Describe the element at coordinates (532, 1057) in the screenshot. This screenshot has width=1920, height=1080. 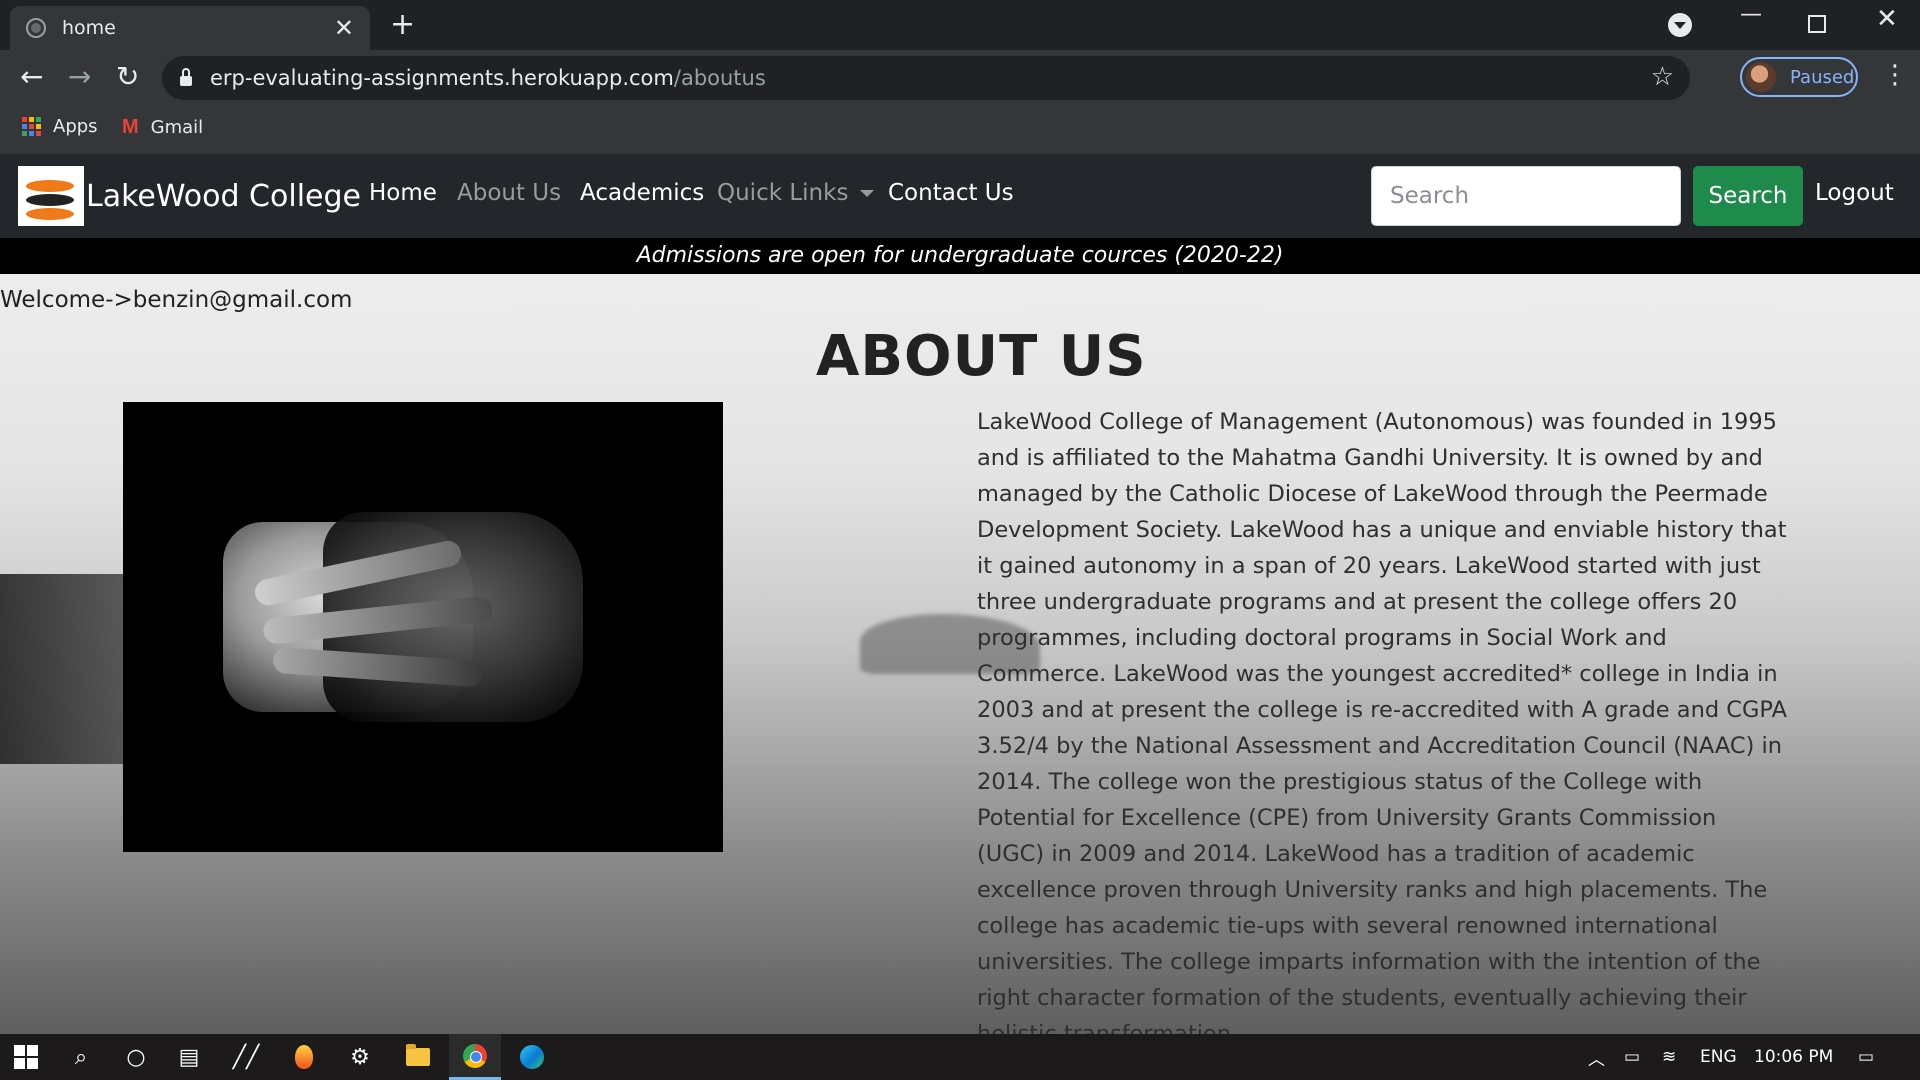
I see `edge-icon` at that location.